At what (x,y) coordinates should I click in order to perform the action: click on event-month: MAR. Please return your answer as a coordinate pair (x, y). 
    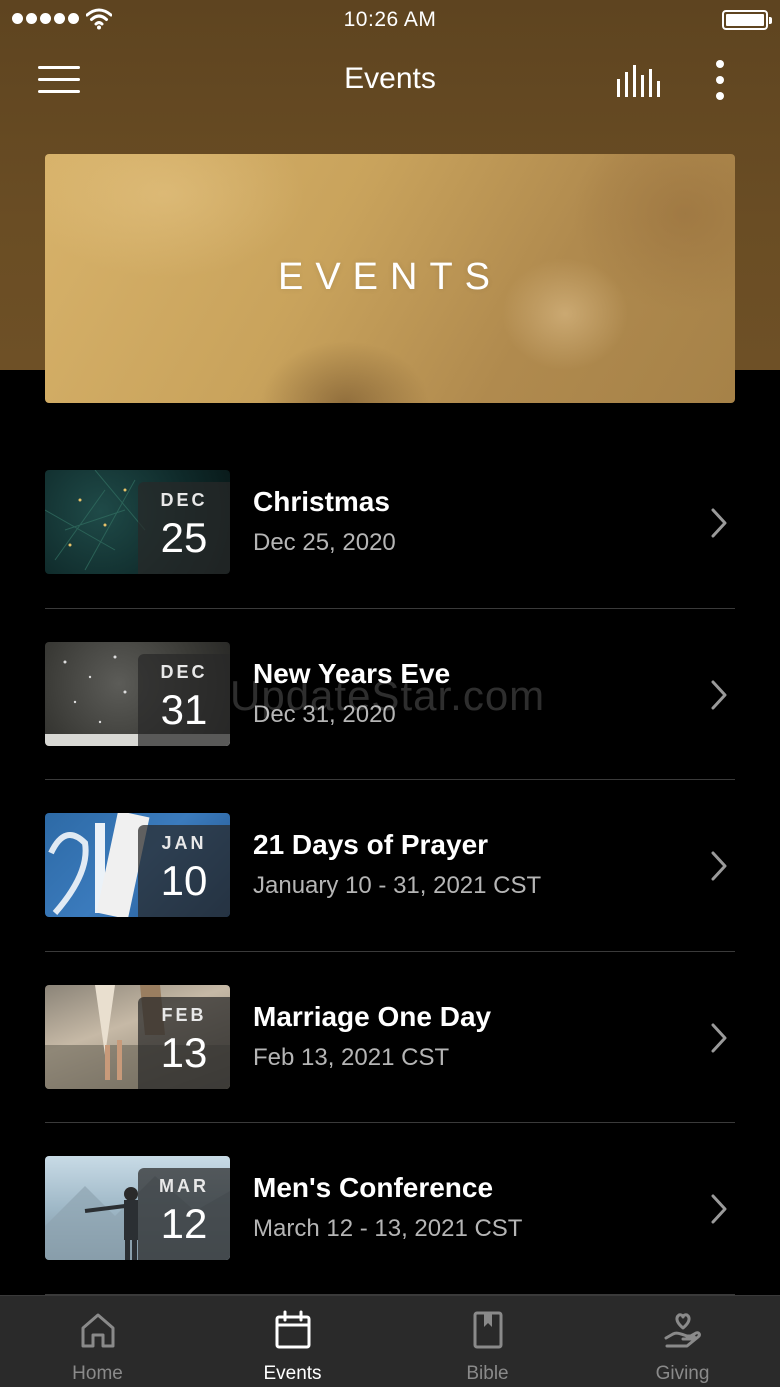
    Looking at the image, I should click on (184, 1186).